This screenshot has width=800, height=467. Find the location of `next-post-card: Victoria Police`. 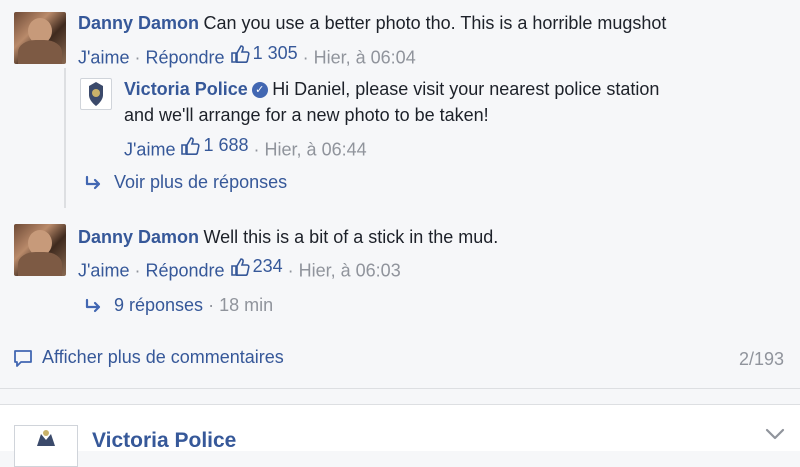

next-post-card: Victoria Police is located at coordinates (400, 435).